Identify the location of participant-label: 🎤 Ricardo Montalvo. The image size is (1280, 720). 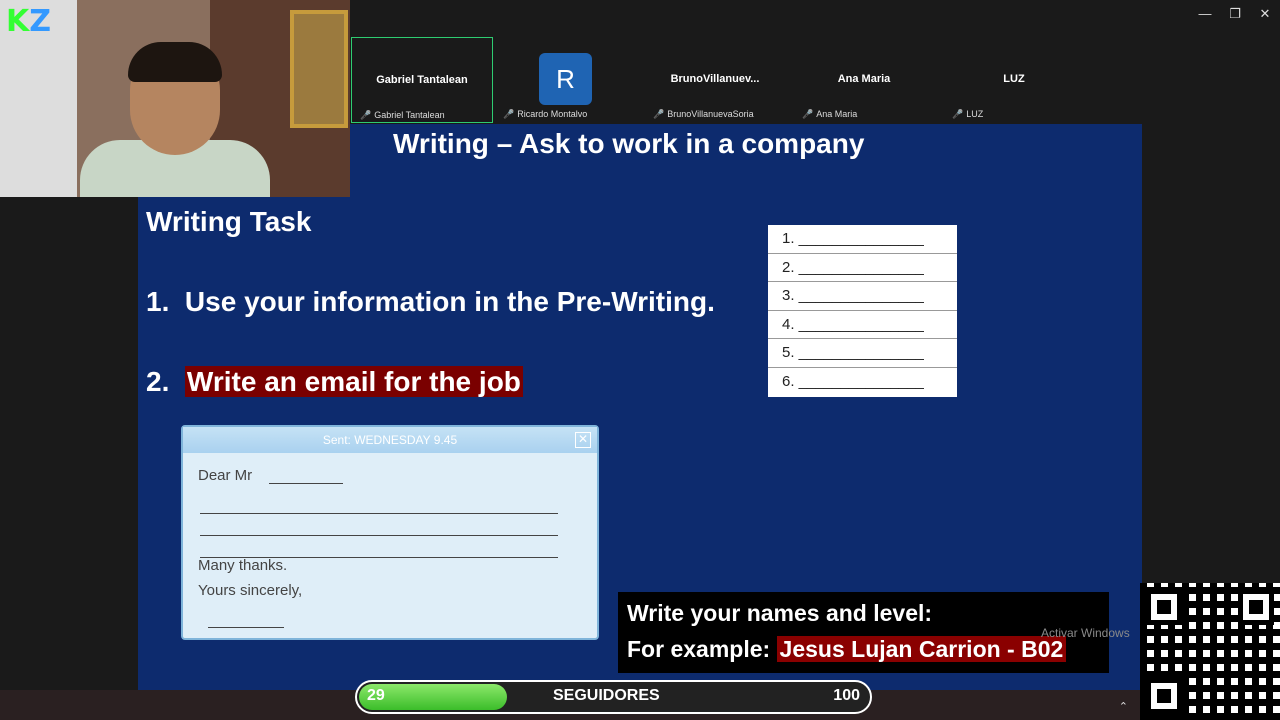
(545, 114).